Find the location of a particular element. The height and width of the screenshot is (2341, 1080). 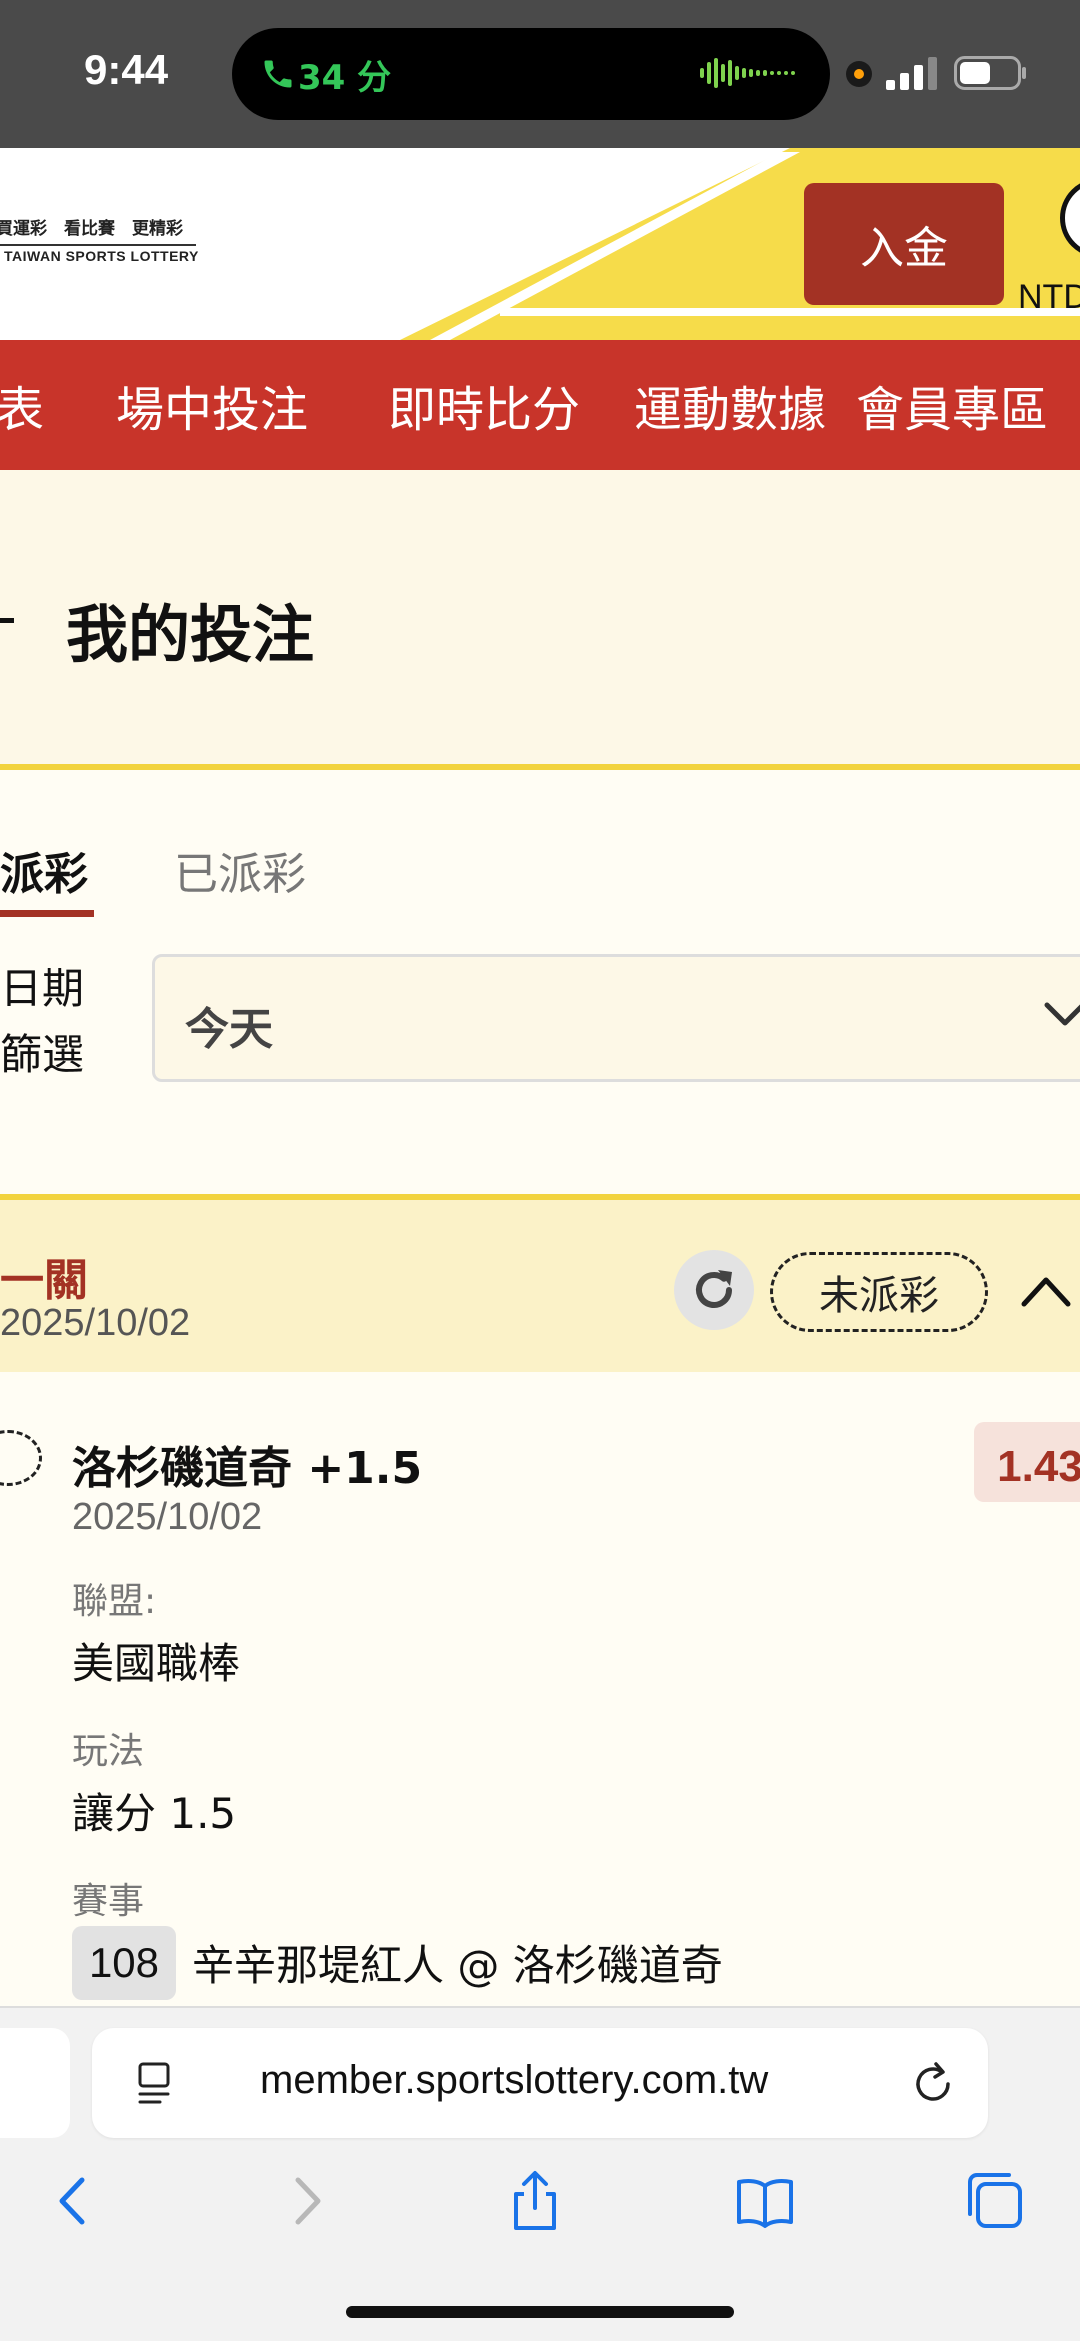

date-filter-value: 今天 is located at coordinates (229, 1029).